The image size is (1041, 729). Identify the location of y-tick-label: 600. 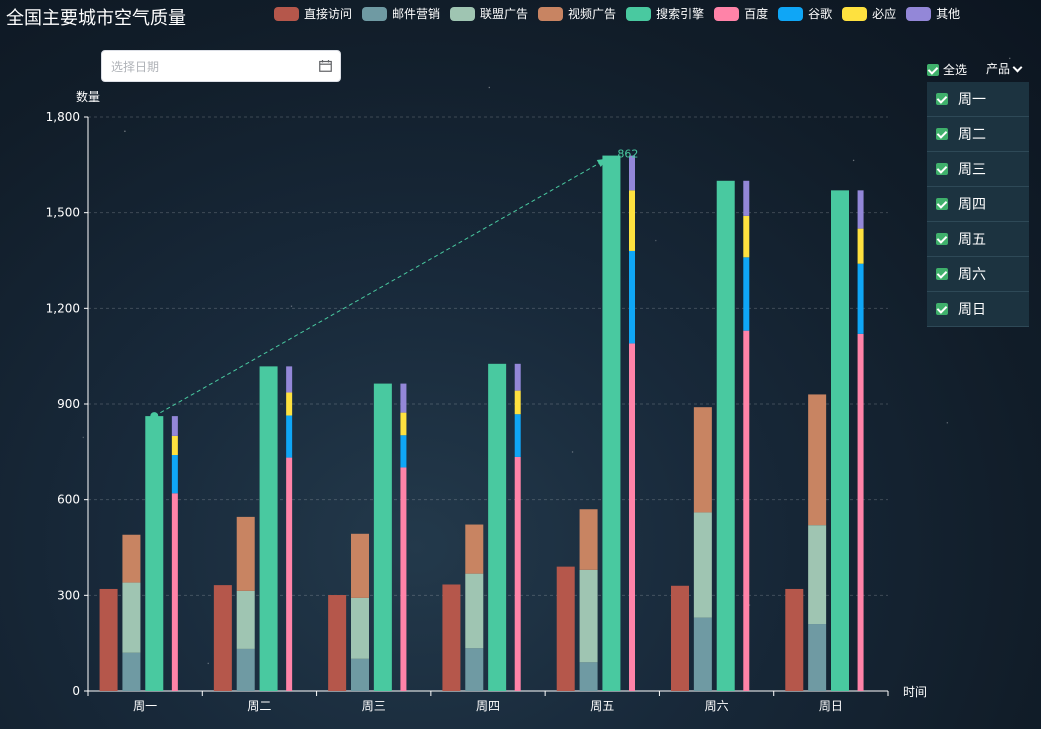
(68, 500).